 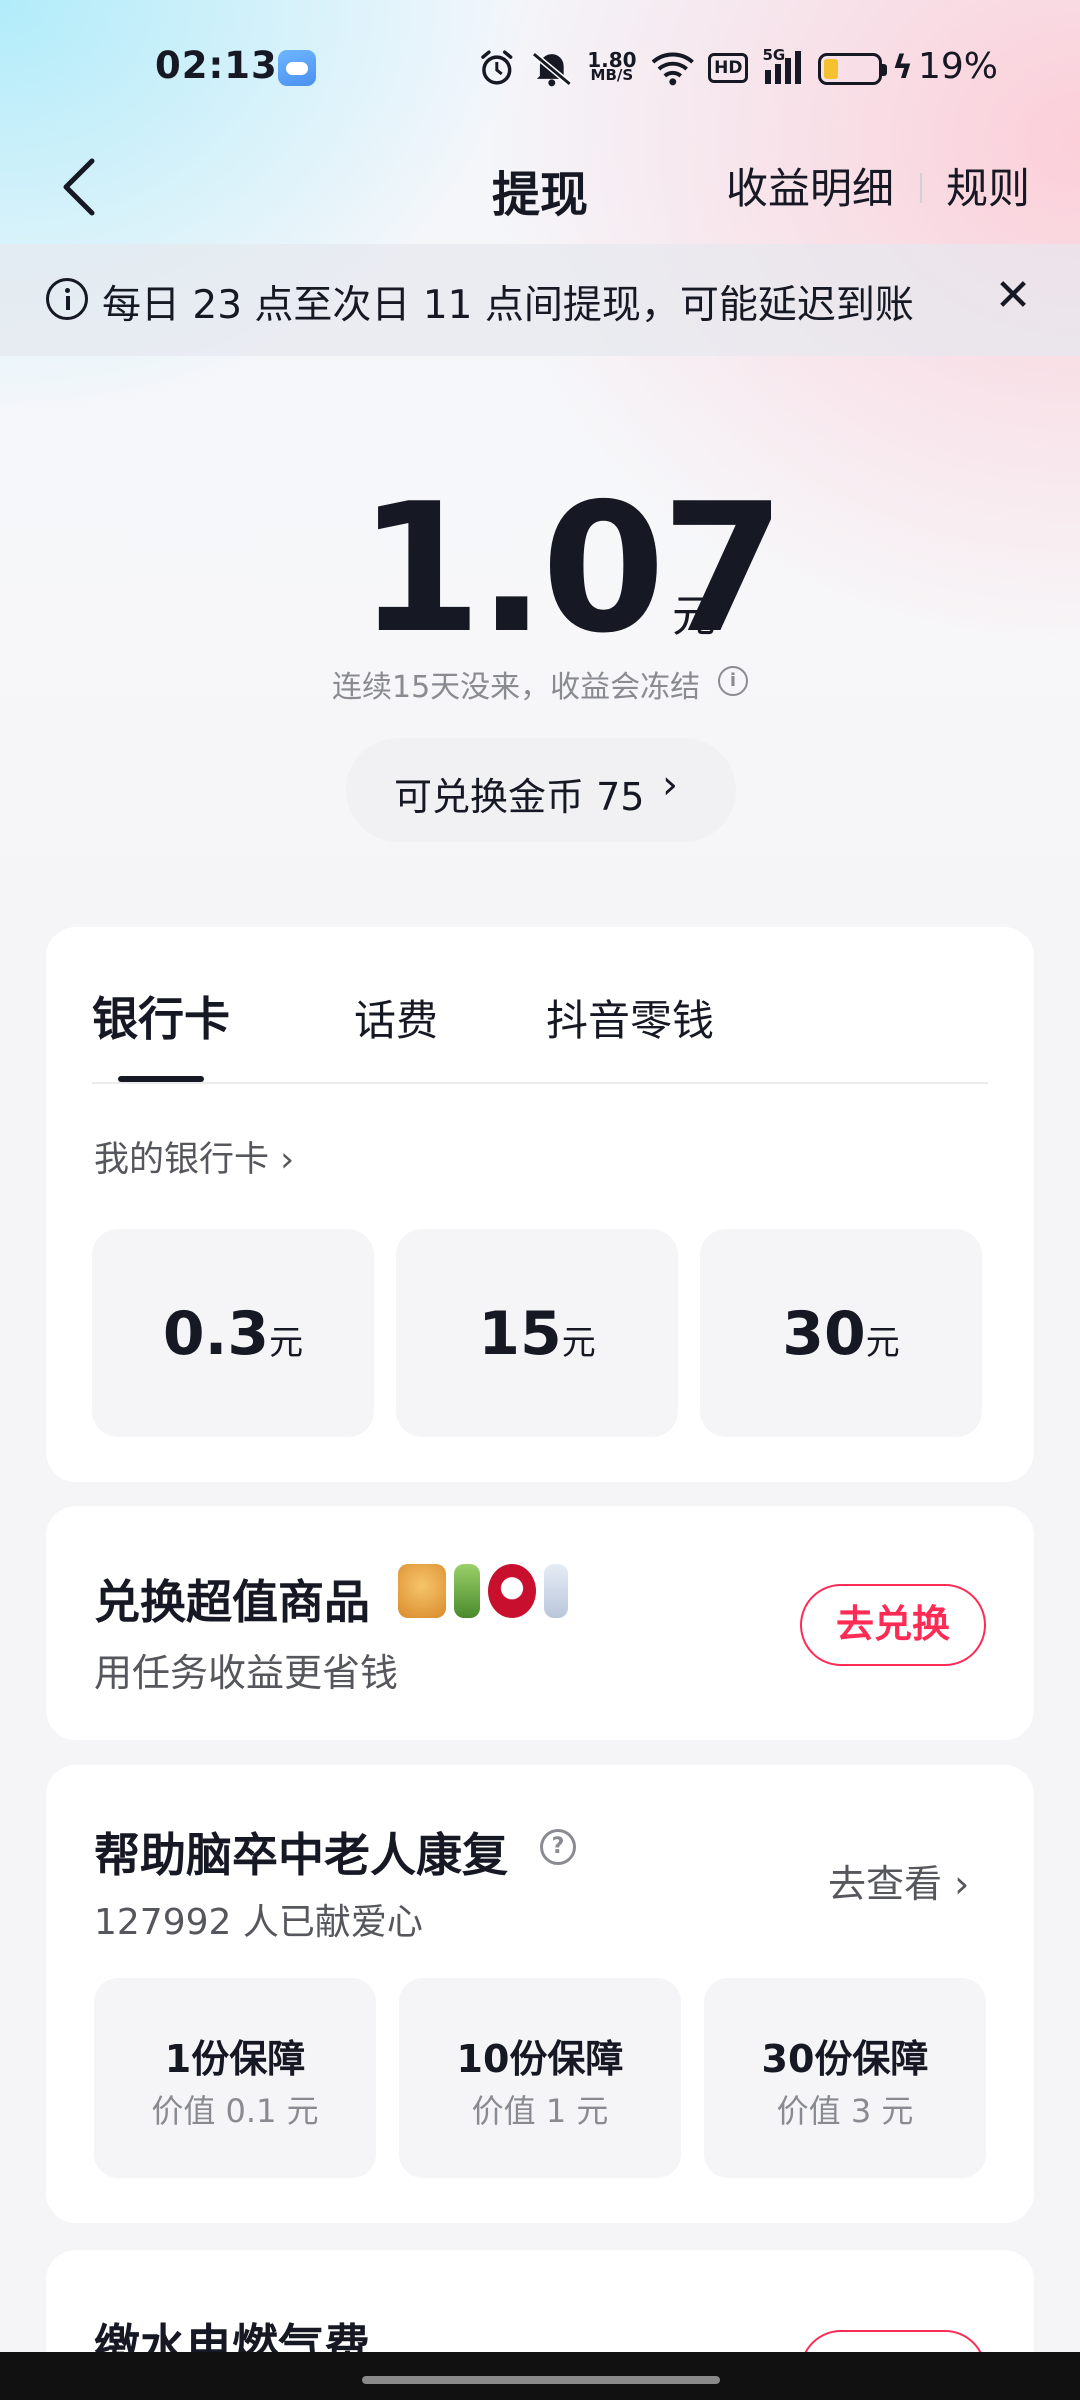 What do you see at coordinates (845, 2059) in the screenshot?
I see `protection-title: 30份保障` at bounding box center [845, 2059].